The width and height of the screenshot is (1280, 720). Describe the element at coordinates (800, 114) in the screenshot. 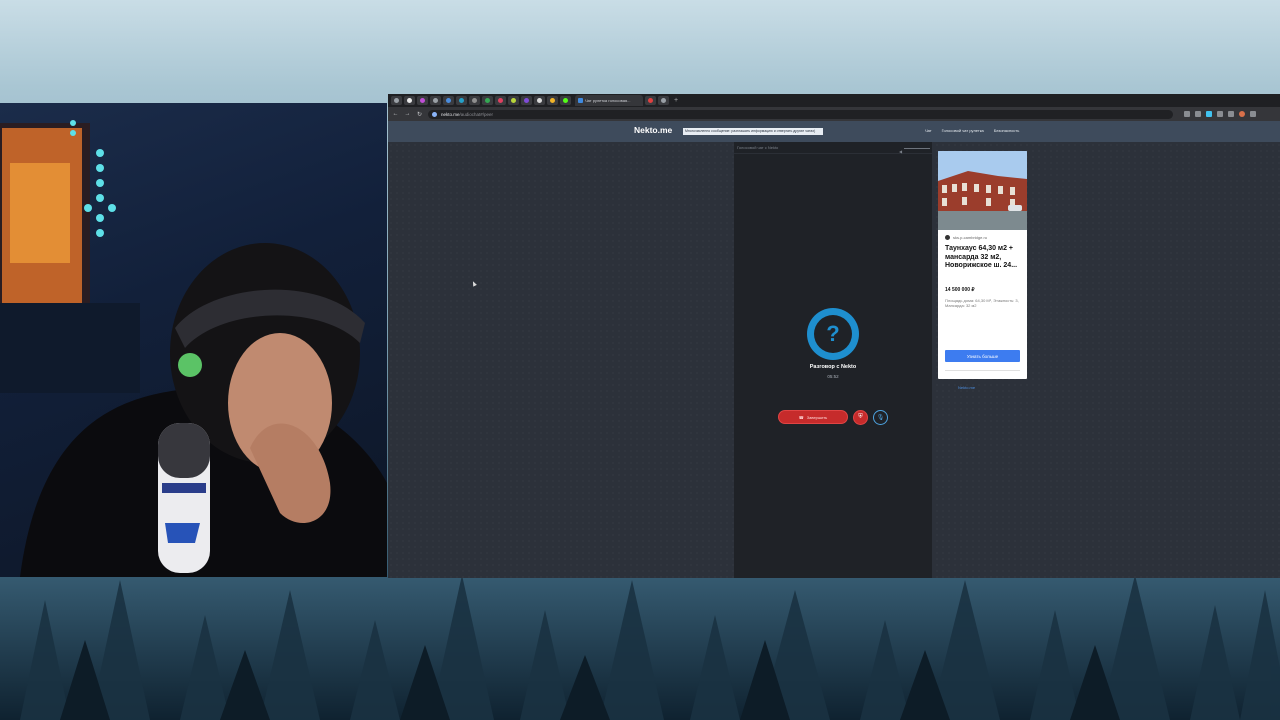

I see `url-field: nekto.me/audiochat#/peer` at that location.